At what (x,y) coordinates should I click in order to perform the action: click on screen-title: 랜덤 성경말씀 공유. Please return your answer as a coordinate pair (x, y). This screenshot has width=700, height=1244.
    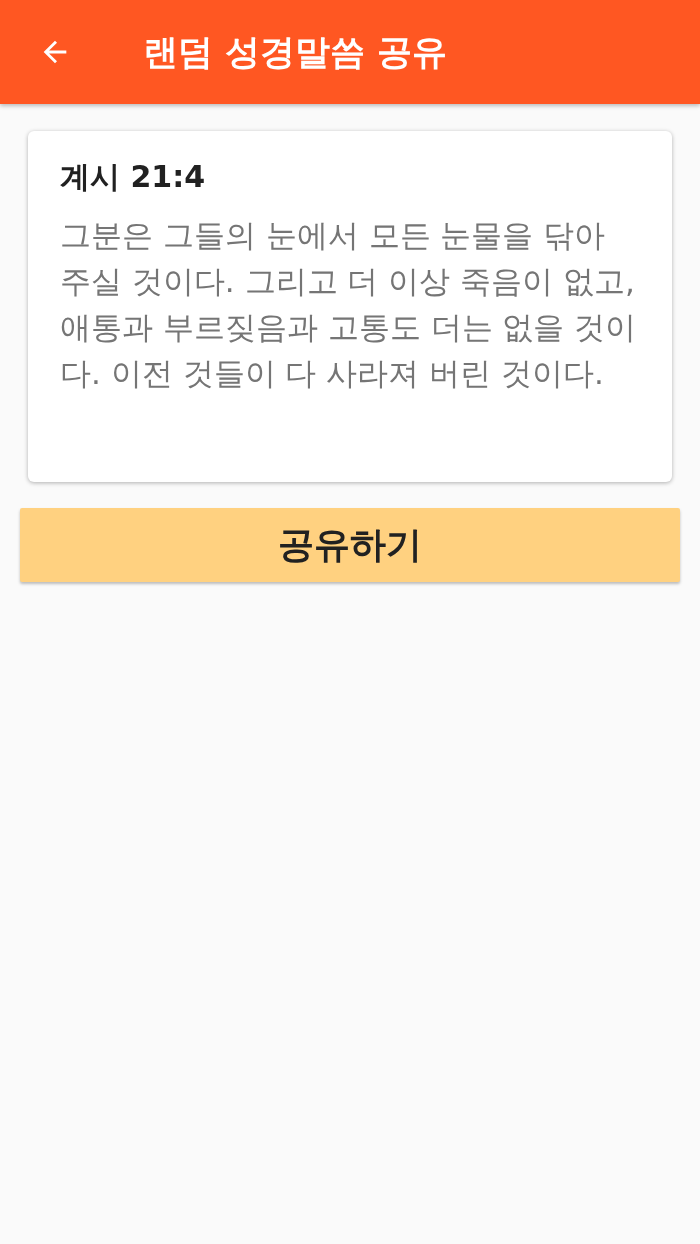
    Looking at the image, I should click on (295, 52).